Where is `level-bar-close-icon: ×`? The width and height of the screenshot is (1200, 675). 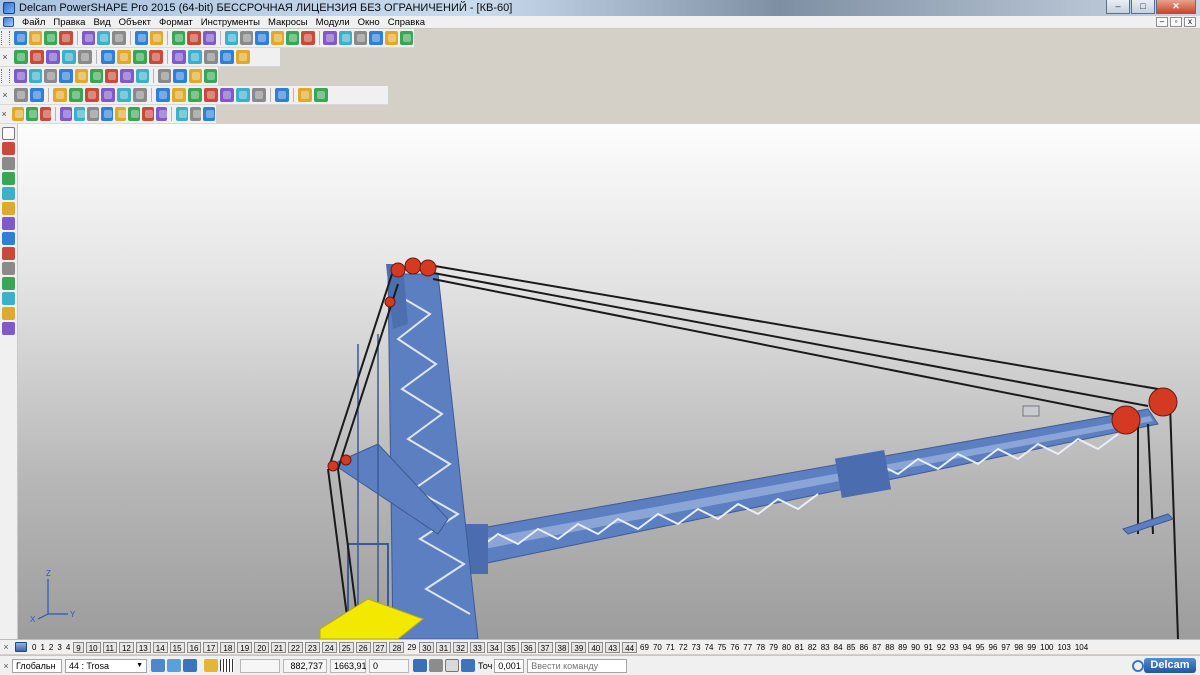
level-bar-close-icon: × is located at coordinates (6, 647).